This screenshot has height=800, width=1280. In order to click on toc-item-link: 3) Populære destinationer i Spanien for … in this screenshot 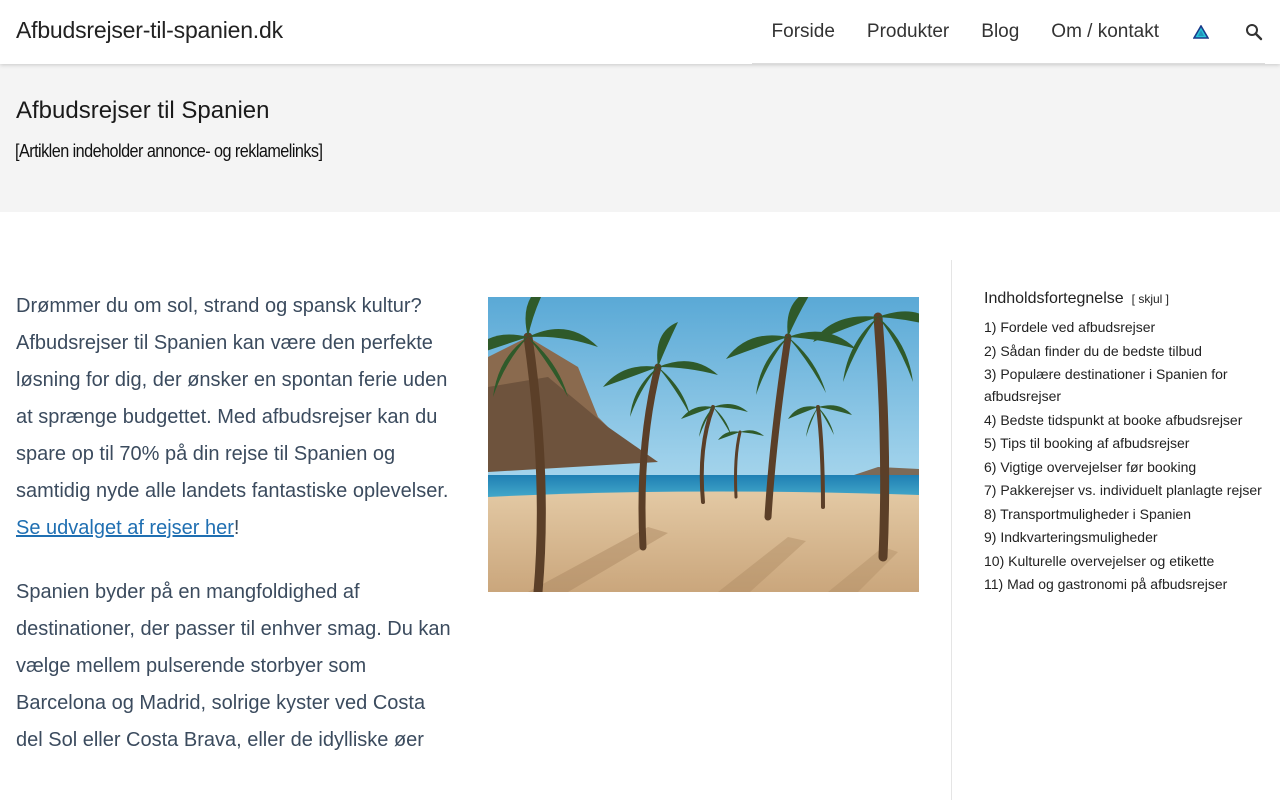, I will do `click(1106, 385)`.